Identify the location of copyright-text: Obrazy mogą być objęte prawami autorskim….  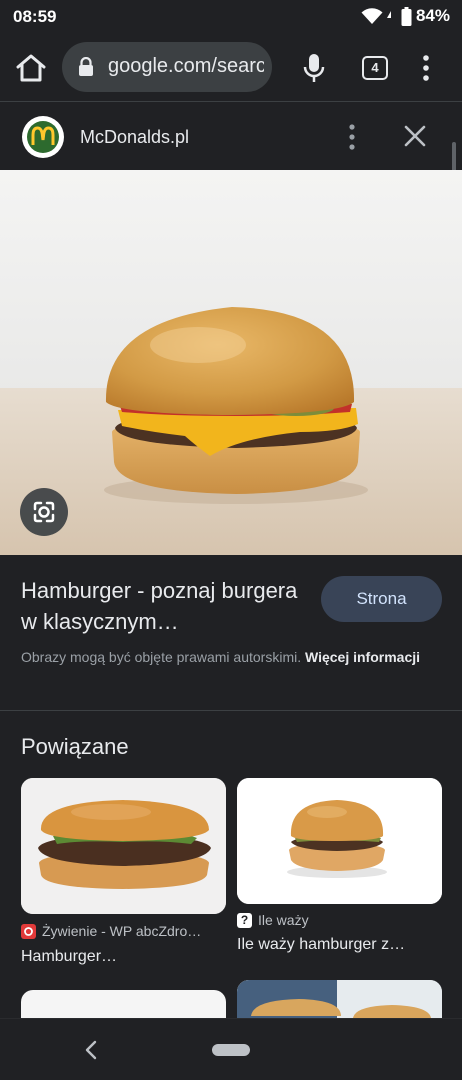
(161, 657).